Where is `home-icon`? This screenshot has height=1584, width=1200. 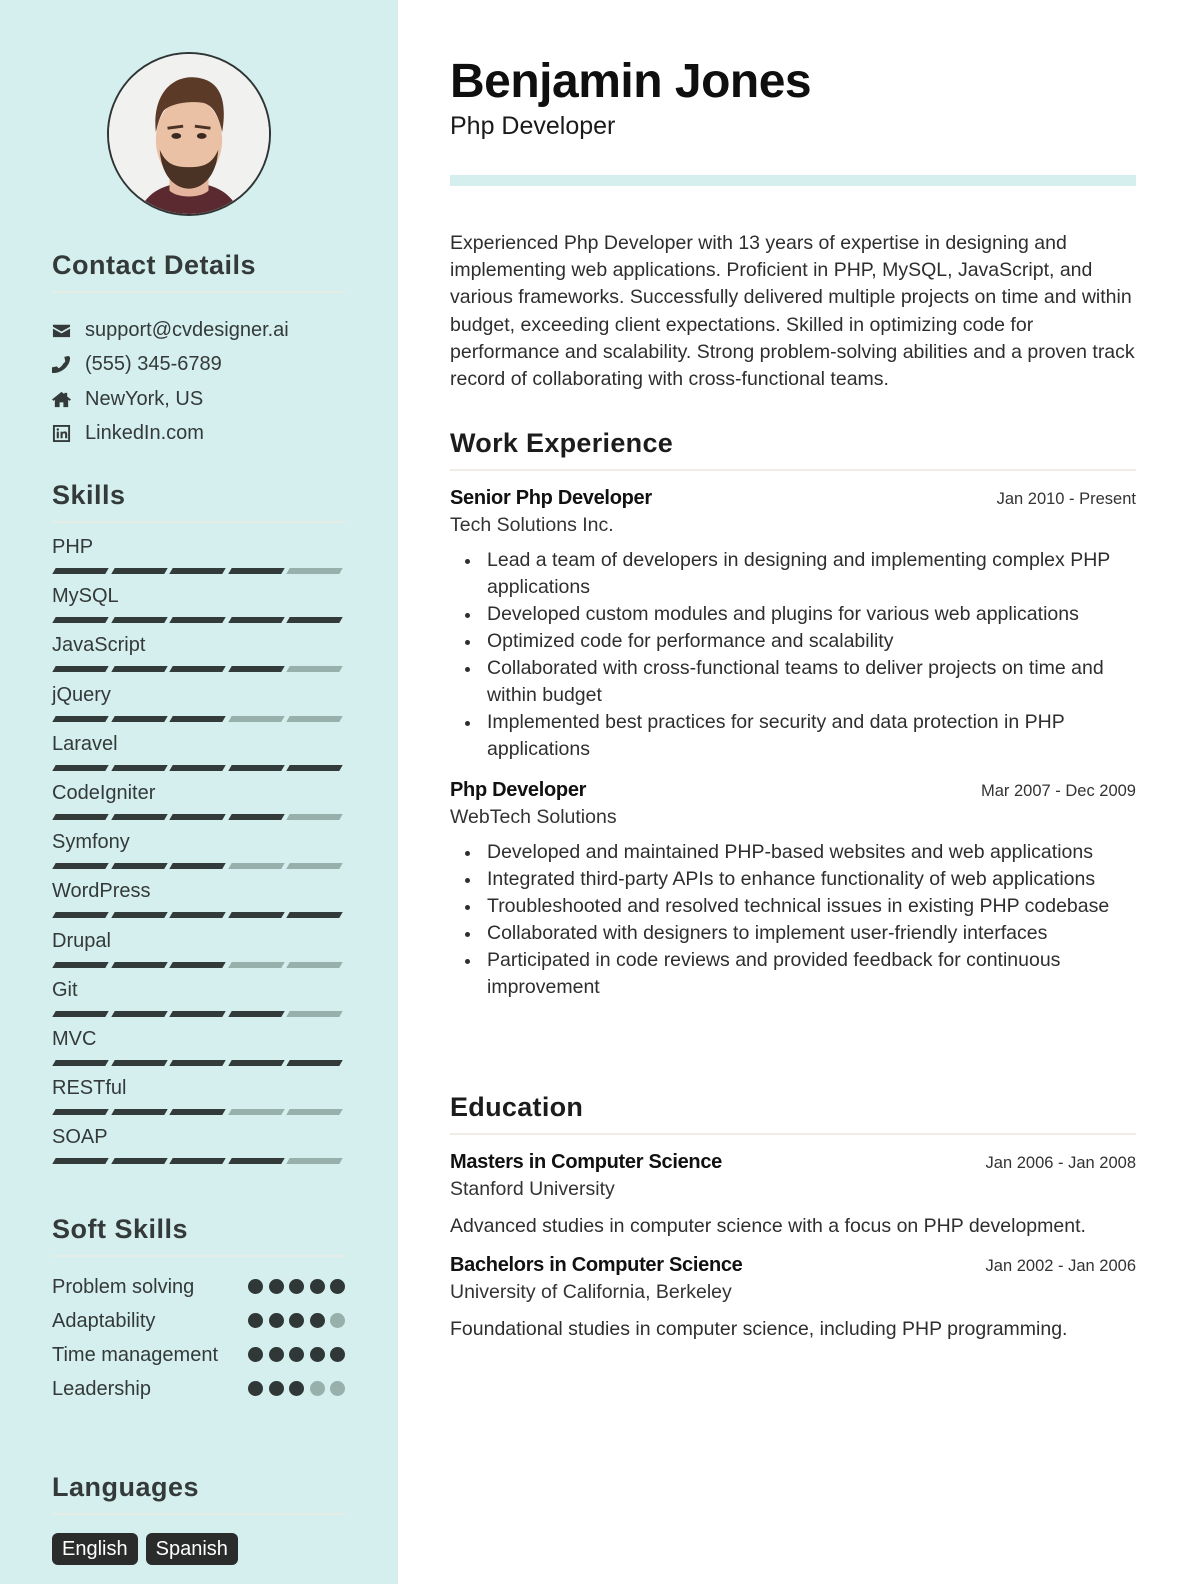
home-icon is located at coordinates (68, 399).